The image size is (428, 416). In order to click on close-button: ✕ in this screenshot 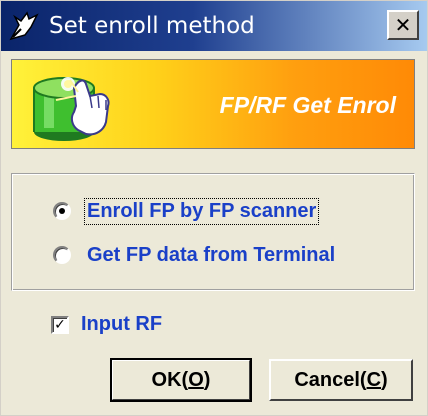, I will do `click(403, 25)`.